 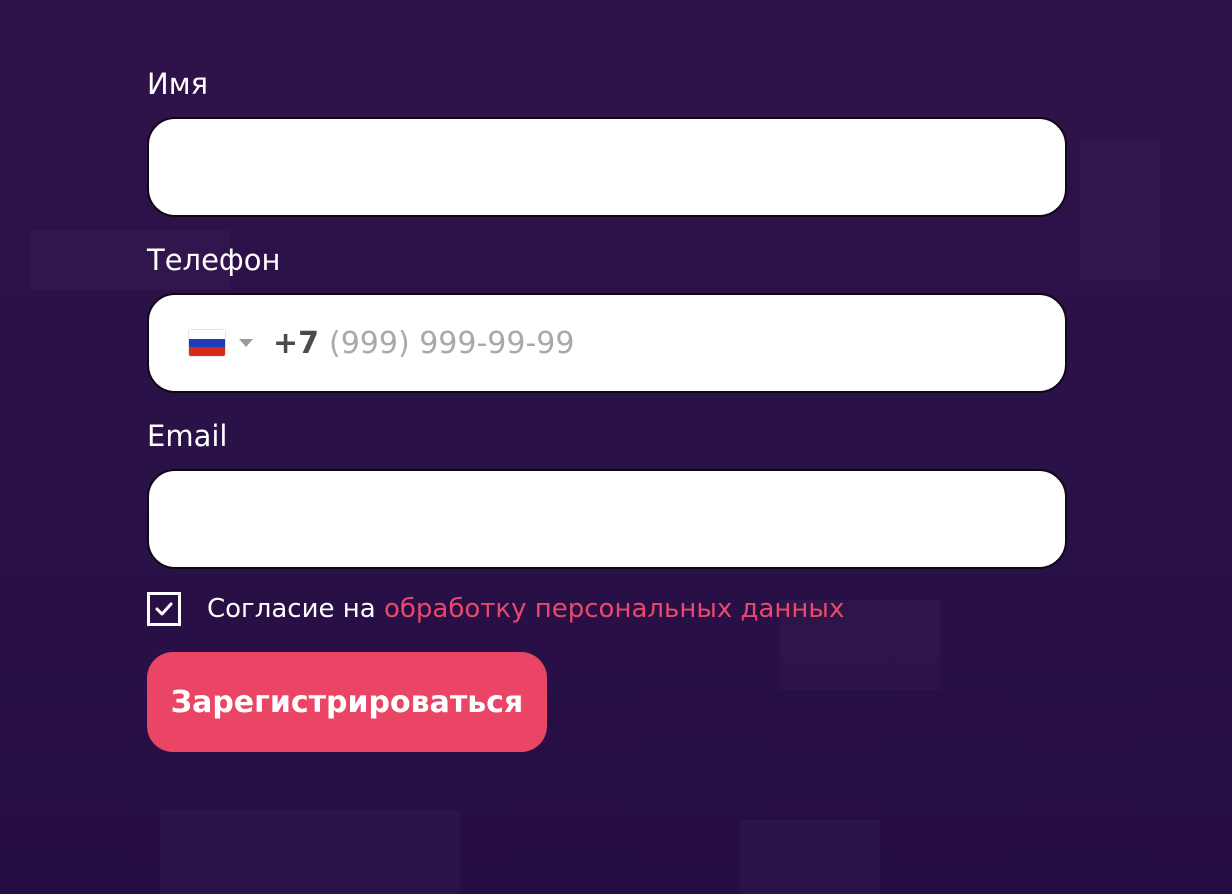 I want to click on russia-flag-icon, so click(x=207, y=343).